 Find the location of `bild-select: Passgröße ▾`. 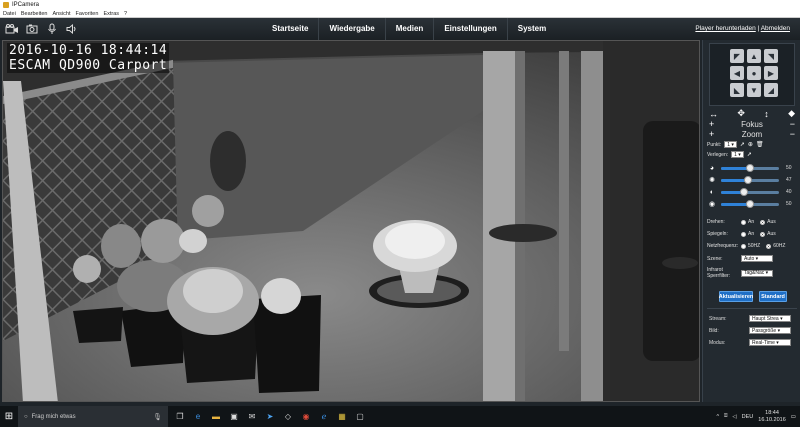

bild-select: Passgröße ▾ is located at coordinates (770, 330).